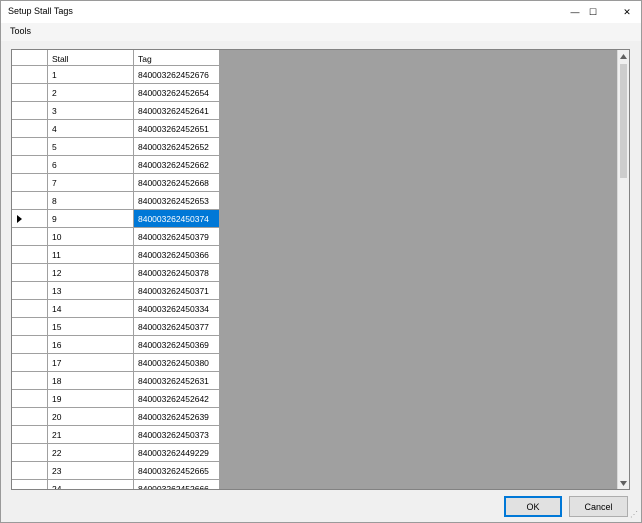  What do you see at coordinates (624, 12) in the screenshot?
I see `close-button: ✕` at bounding box center [624, 12].